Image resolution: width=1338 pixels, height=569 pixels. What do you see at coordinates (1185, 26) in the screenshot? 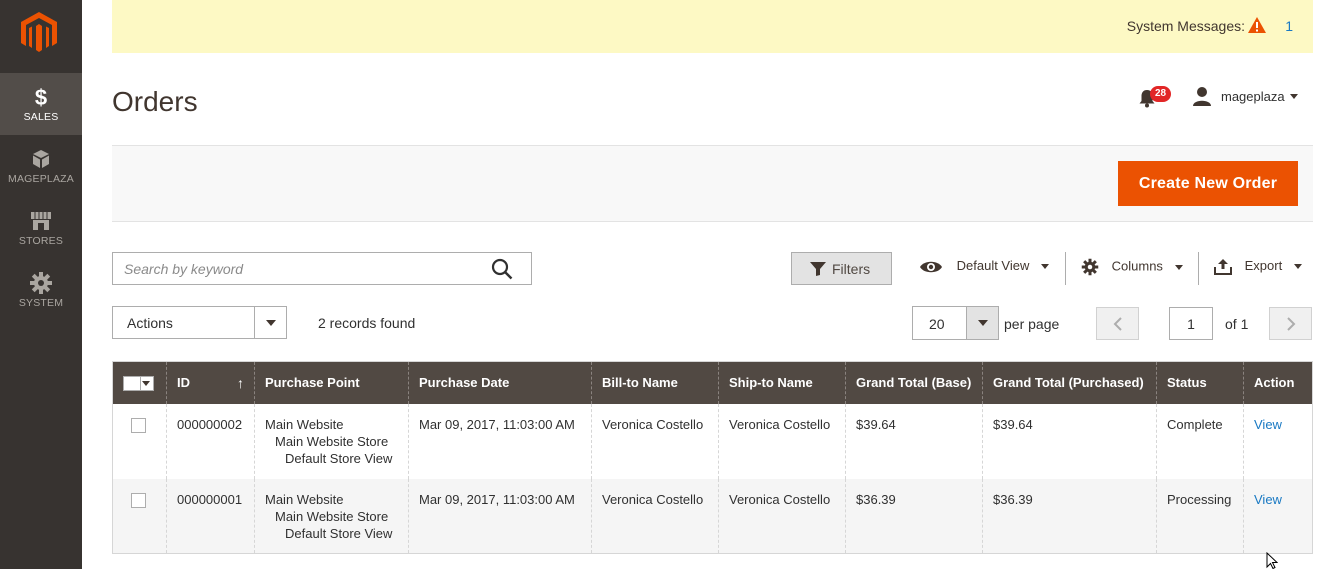
I see `system-messages-label: System Messages:` at bounding box center [1185, 26].